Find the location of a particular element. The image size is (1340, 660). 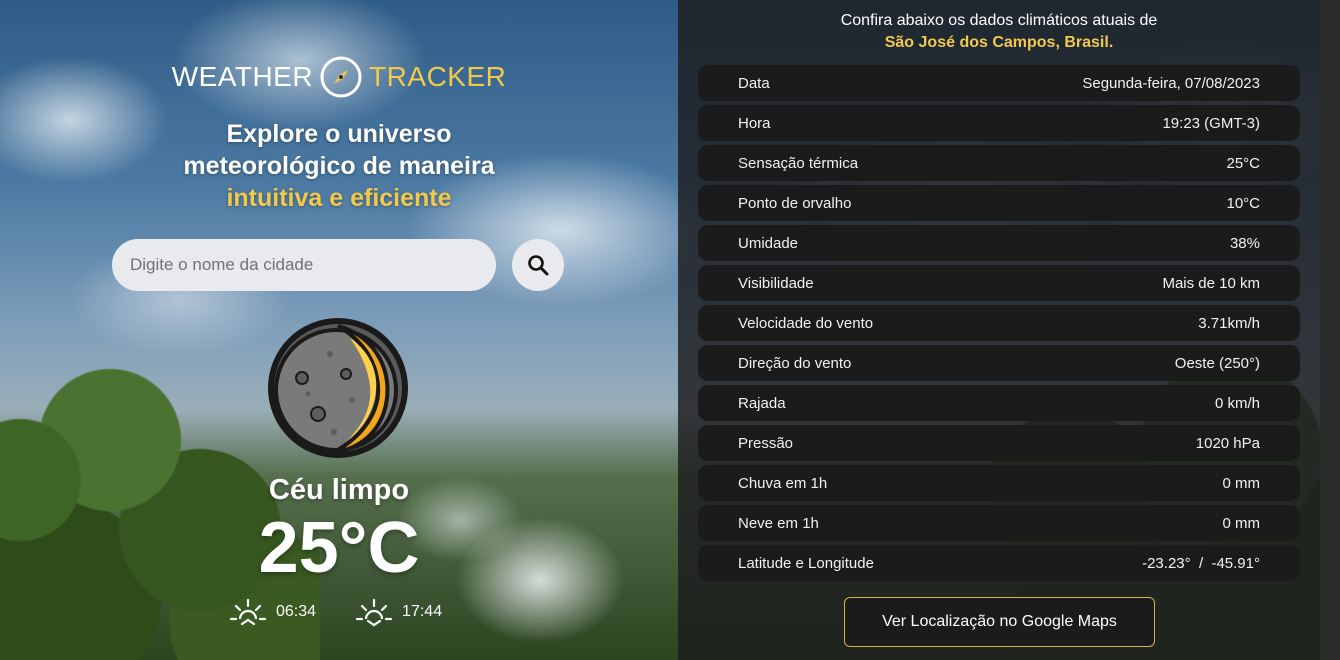

detail-row-direcao-do-vento: Direção do vento Oeste (250°) is located at coordinates (999, 363).